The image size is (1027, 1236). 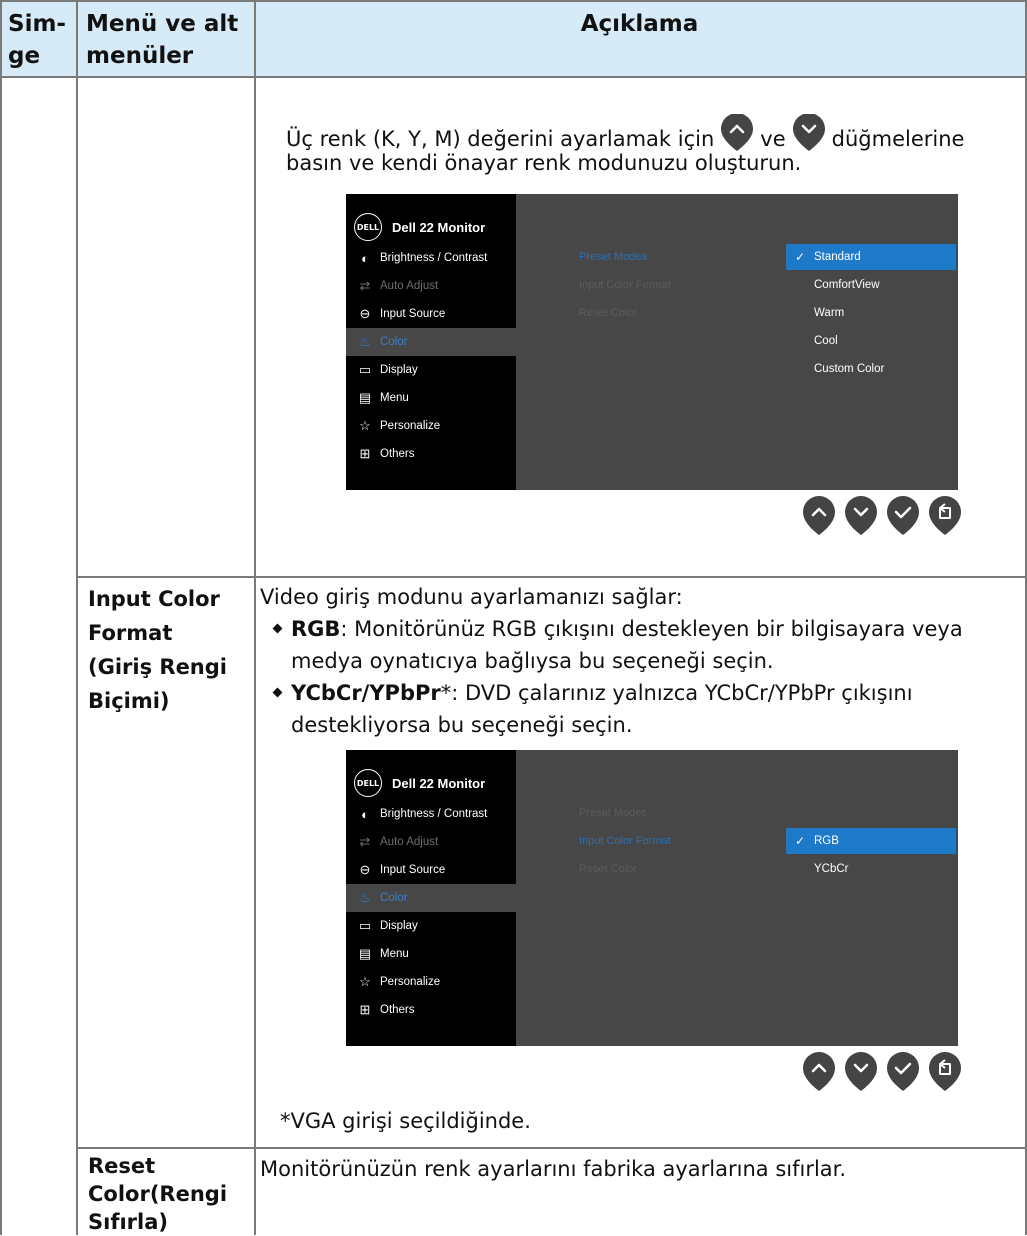 I want to click on table-border-left, so click(x=1, y=617).